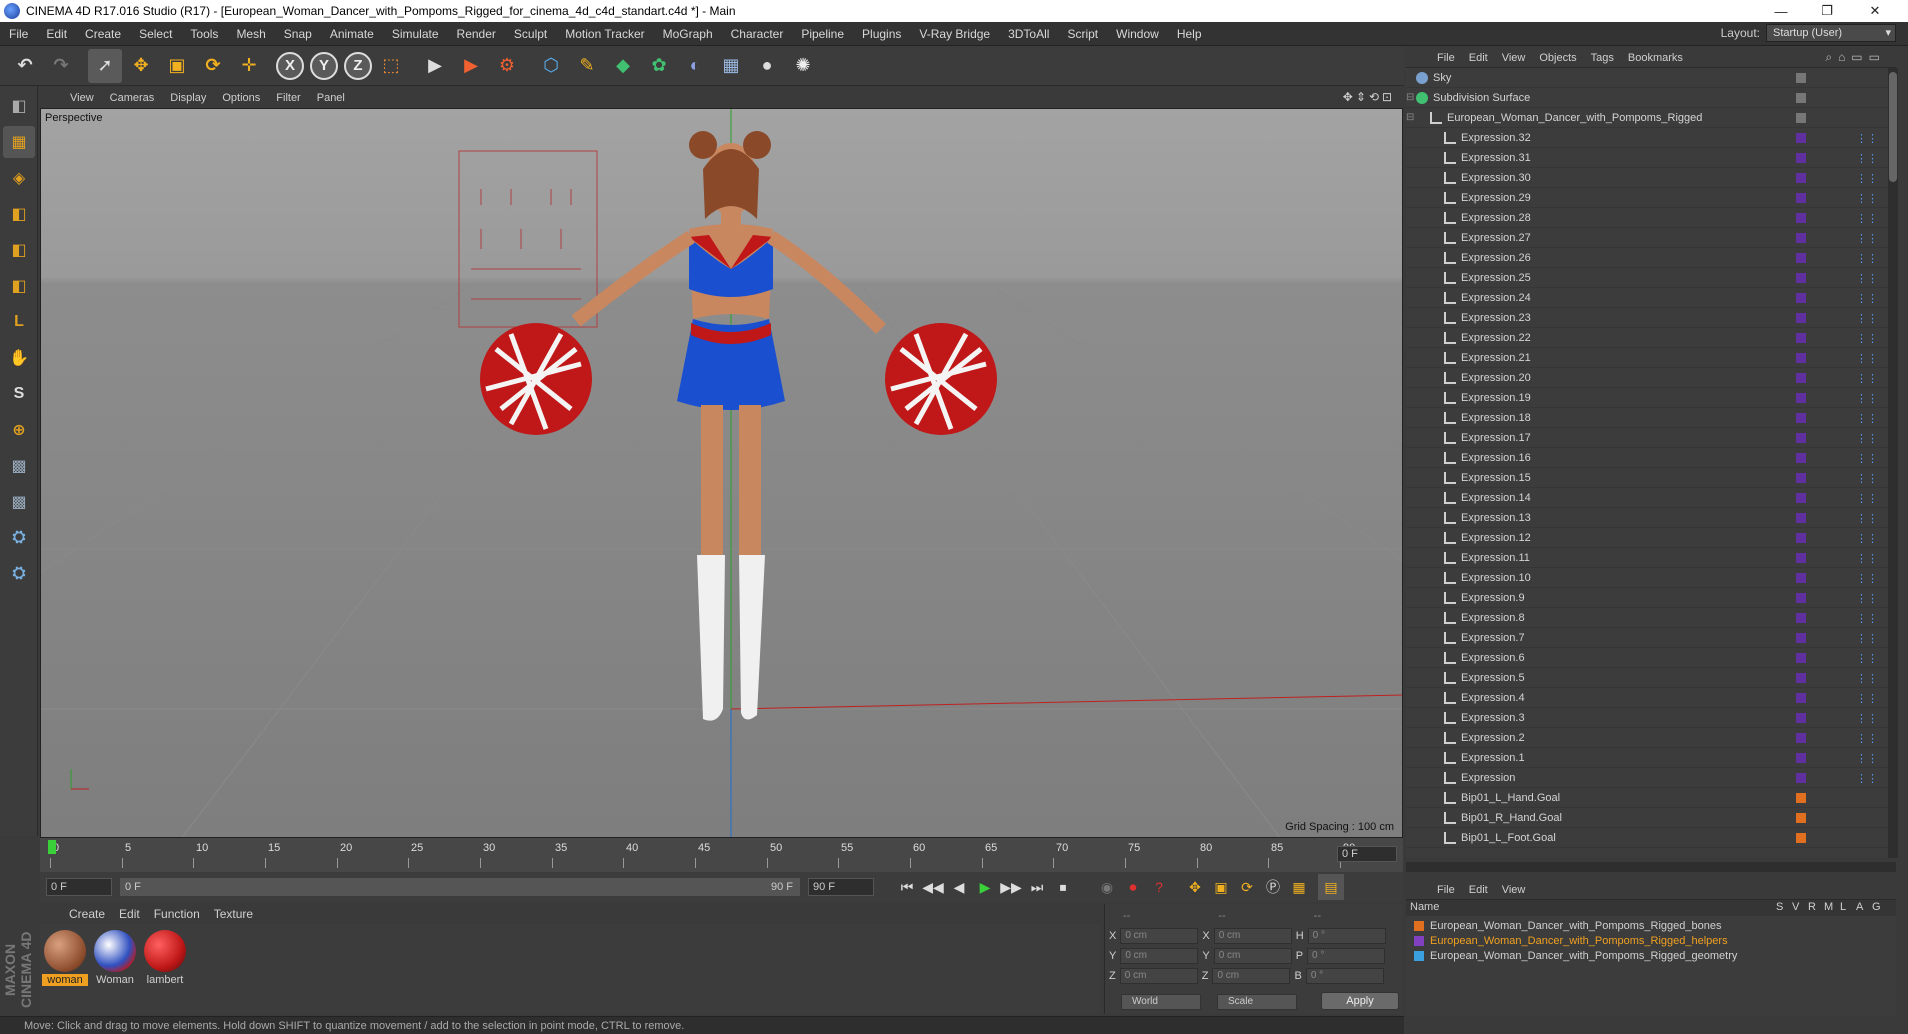 The height and width of the screenshot is (1034, 1908). I want to click on menu-vray-bridge: V-Ray Bridge, so click(954, 34).